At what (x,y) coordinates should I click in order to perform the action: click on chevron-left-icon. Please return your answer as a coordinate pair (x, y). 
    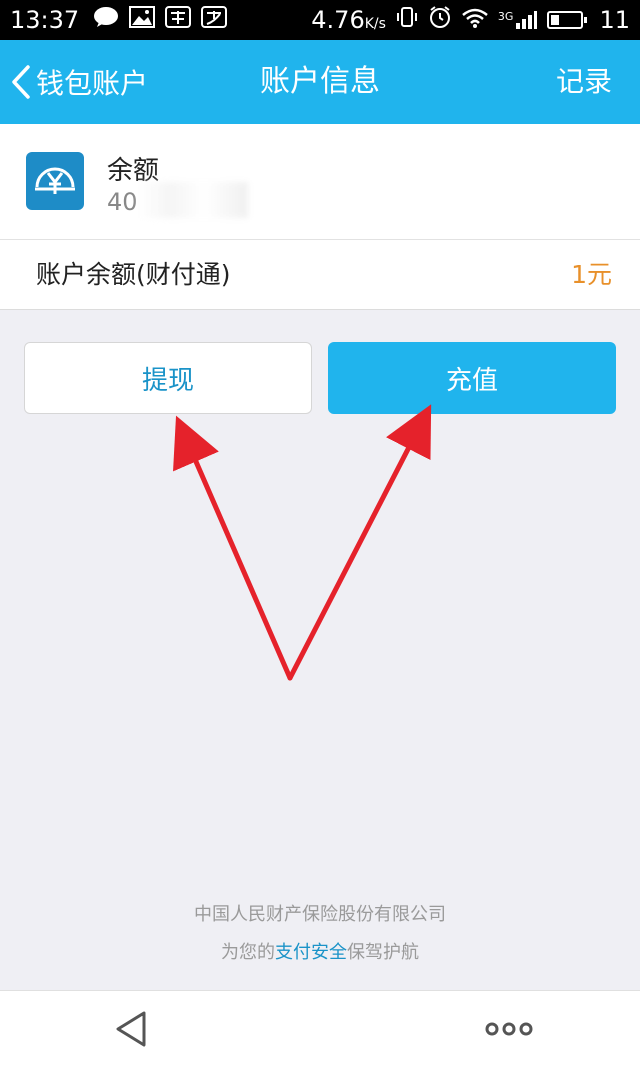
    Looking at the image, I should click on (21, 82).